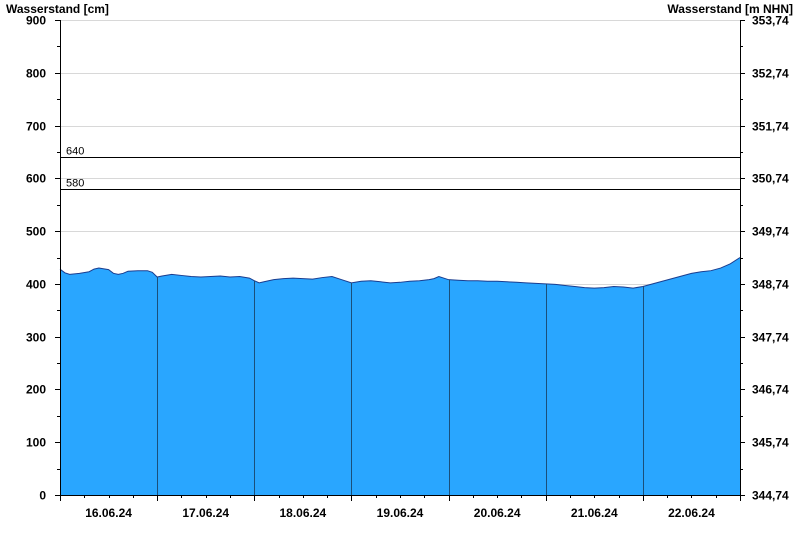 Image resolution: width=800 pixels, height=550 pixels. What do you see at coordinates (205, 513) in the screenshot?
I see `x-tick-label-1: 17.06.24` at bounding box center [205, 513].